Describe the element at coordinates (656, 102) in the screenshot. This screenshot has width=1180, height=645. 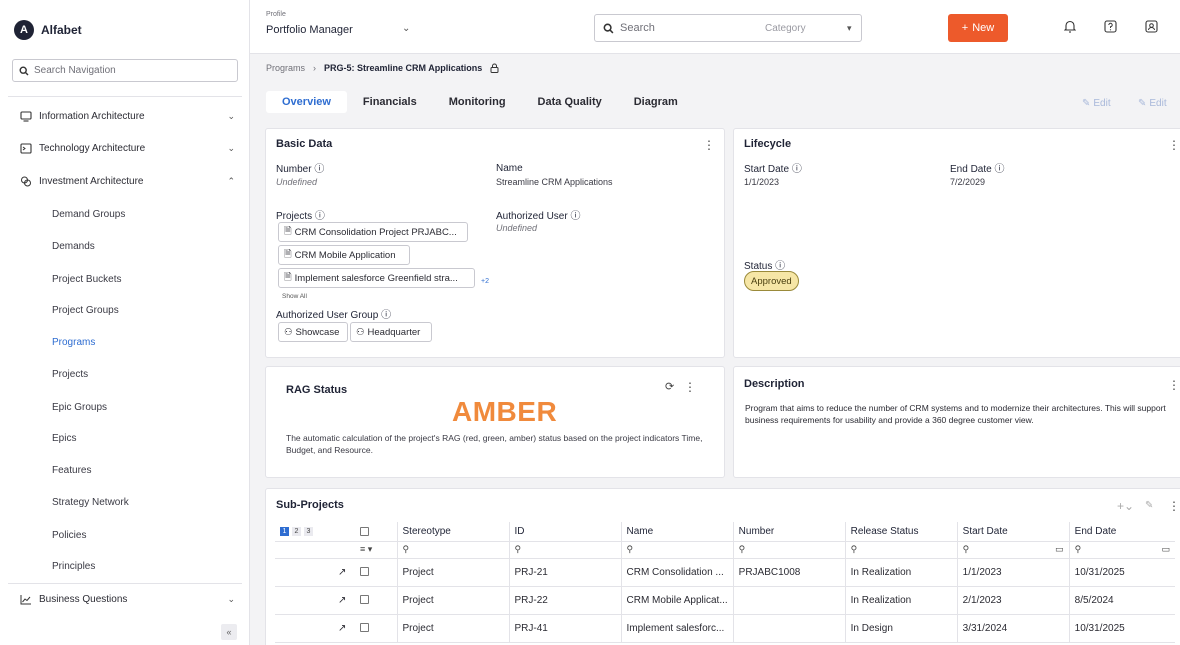
I see `tab-diagram: Diagram` at that location.